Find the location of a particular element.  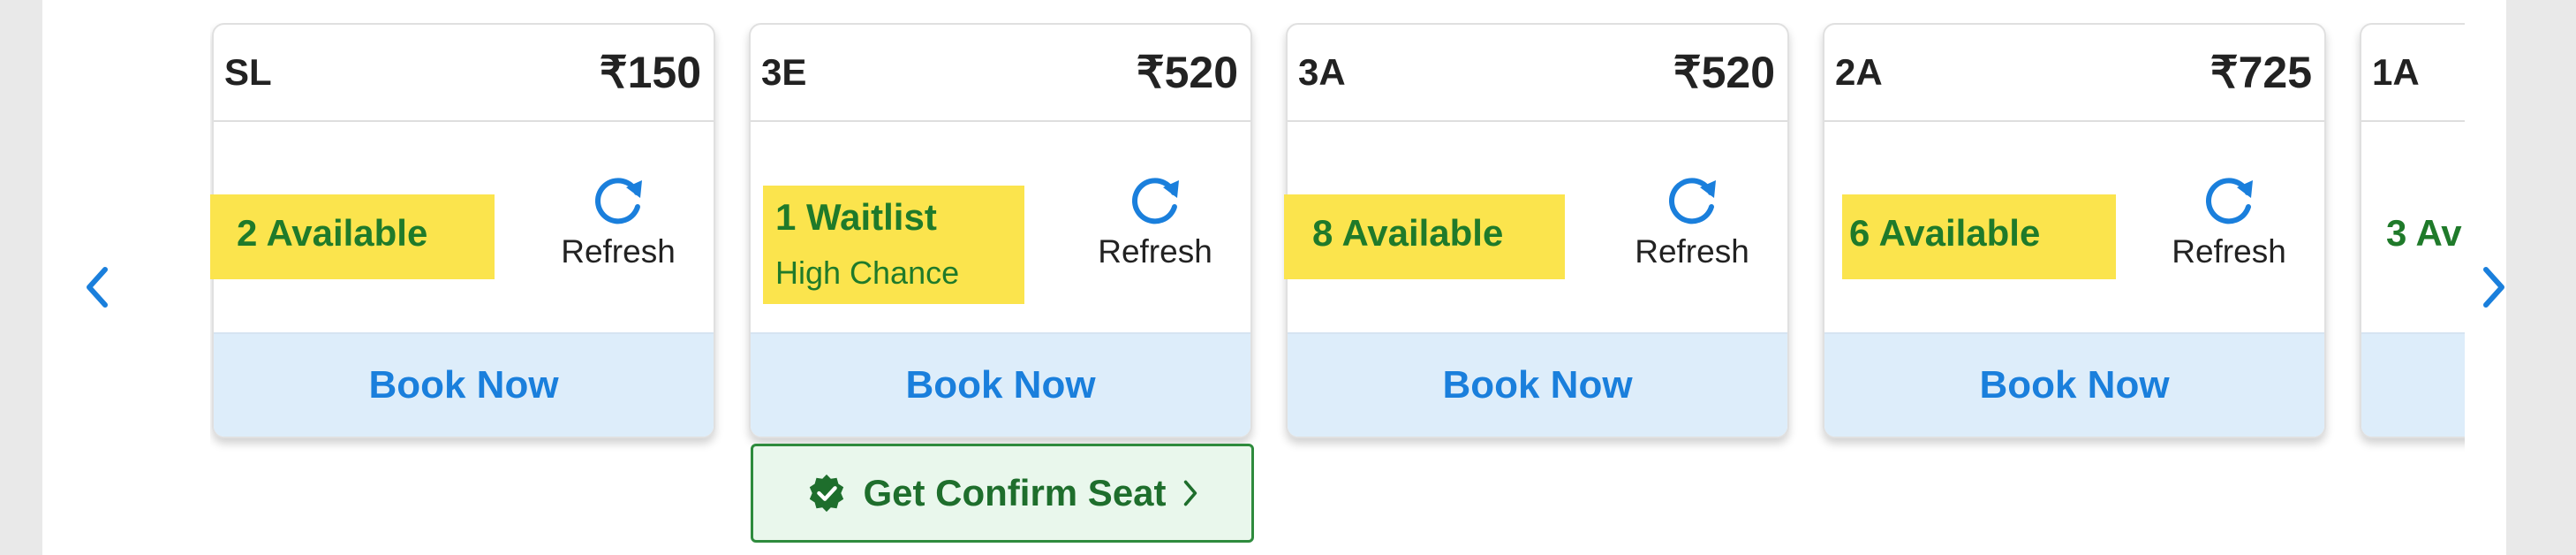

verified-badge-icon is located at coordinates (827, 493).